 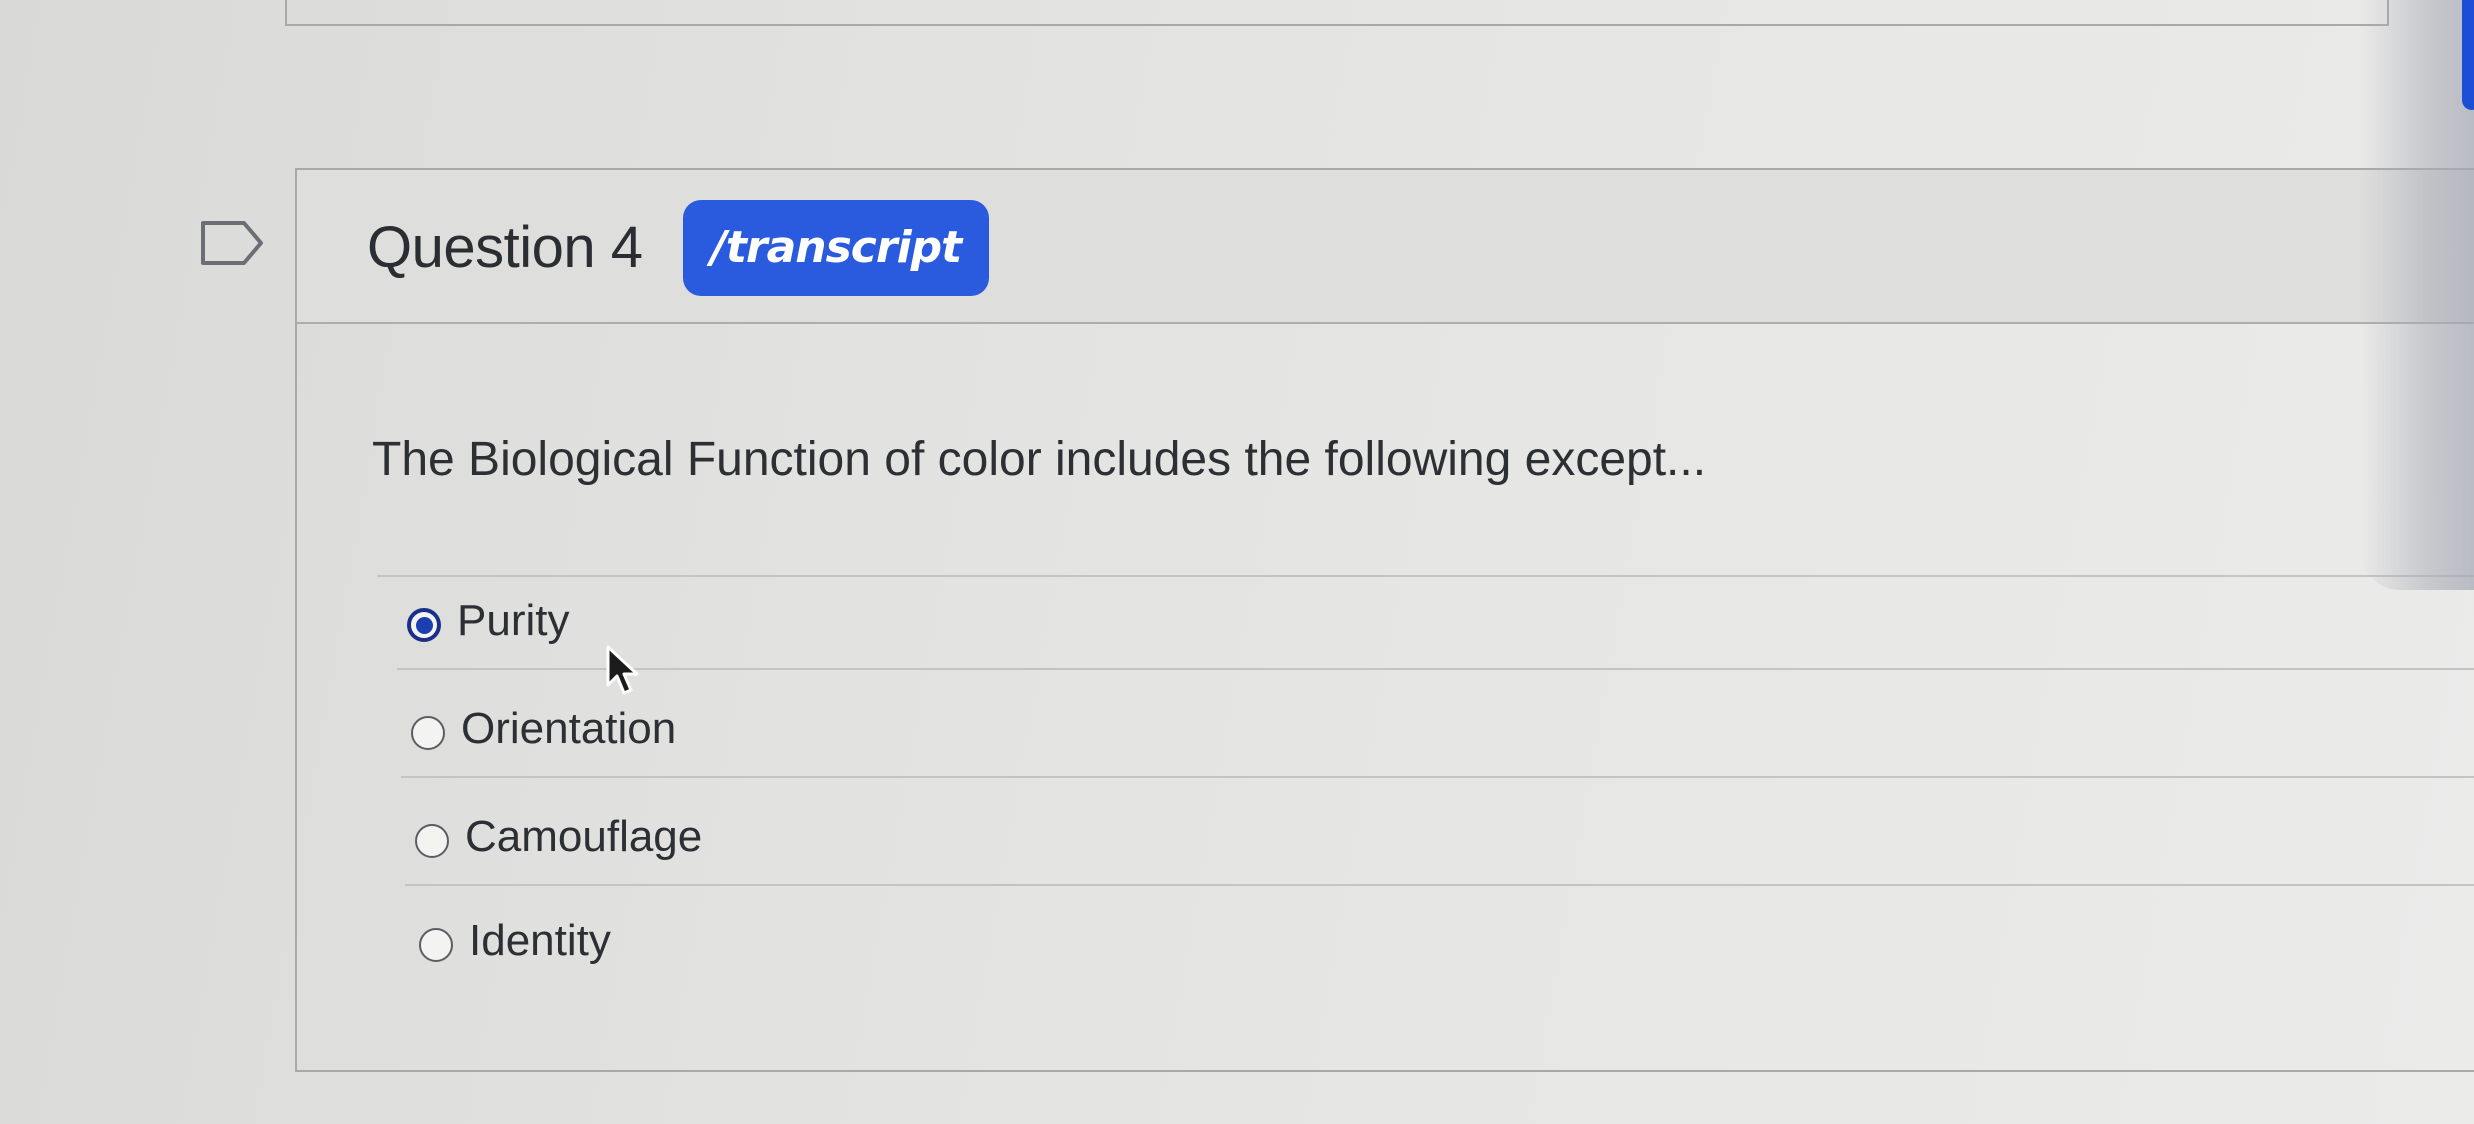 I want to click on answer-label: Identity, so click(x=540, y=940).